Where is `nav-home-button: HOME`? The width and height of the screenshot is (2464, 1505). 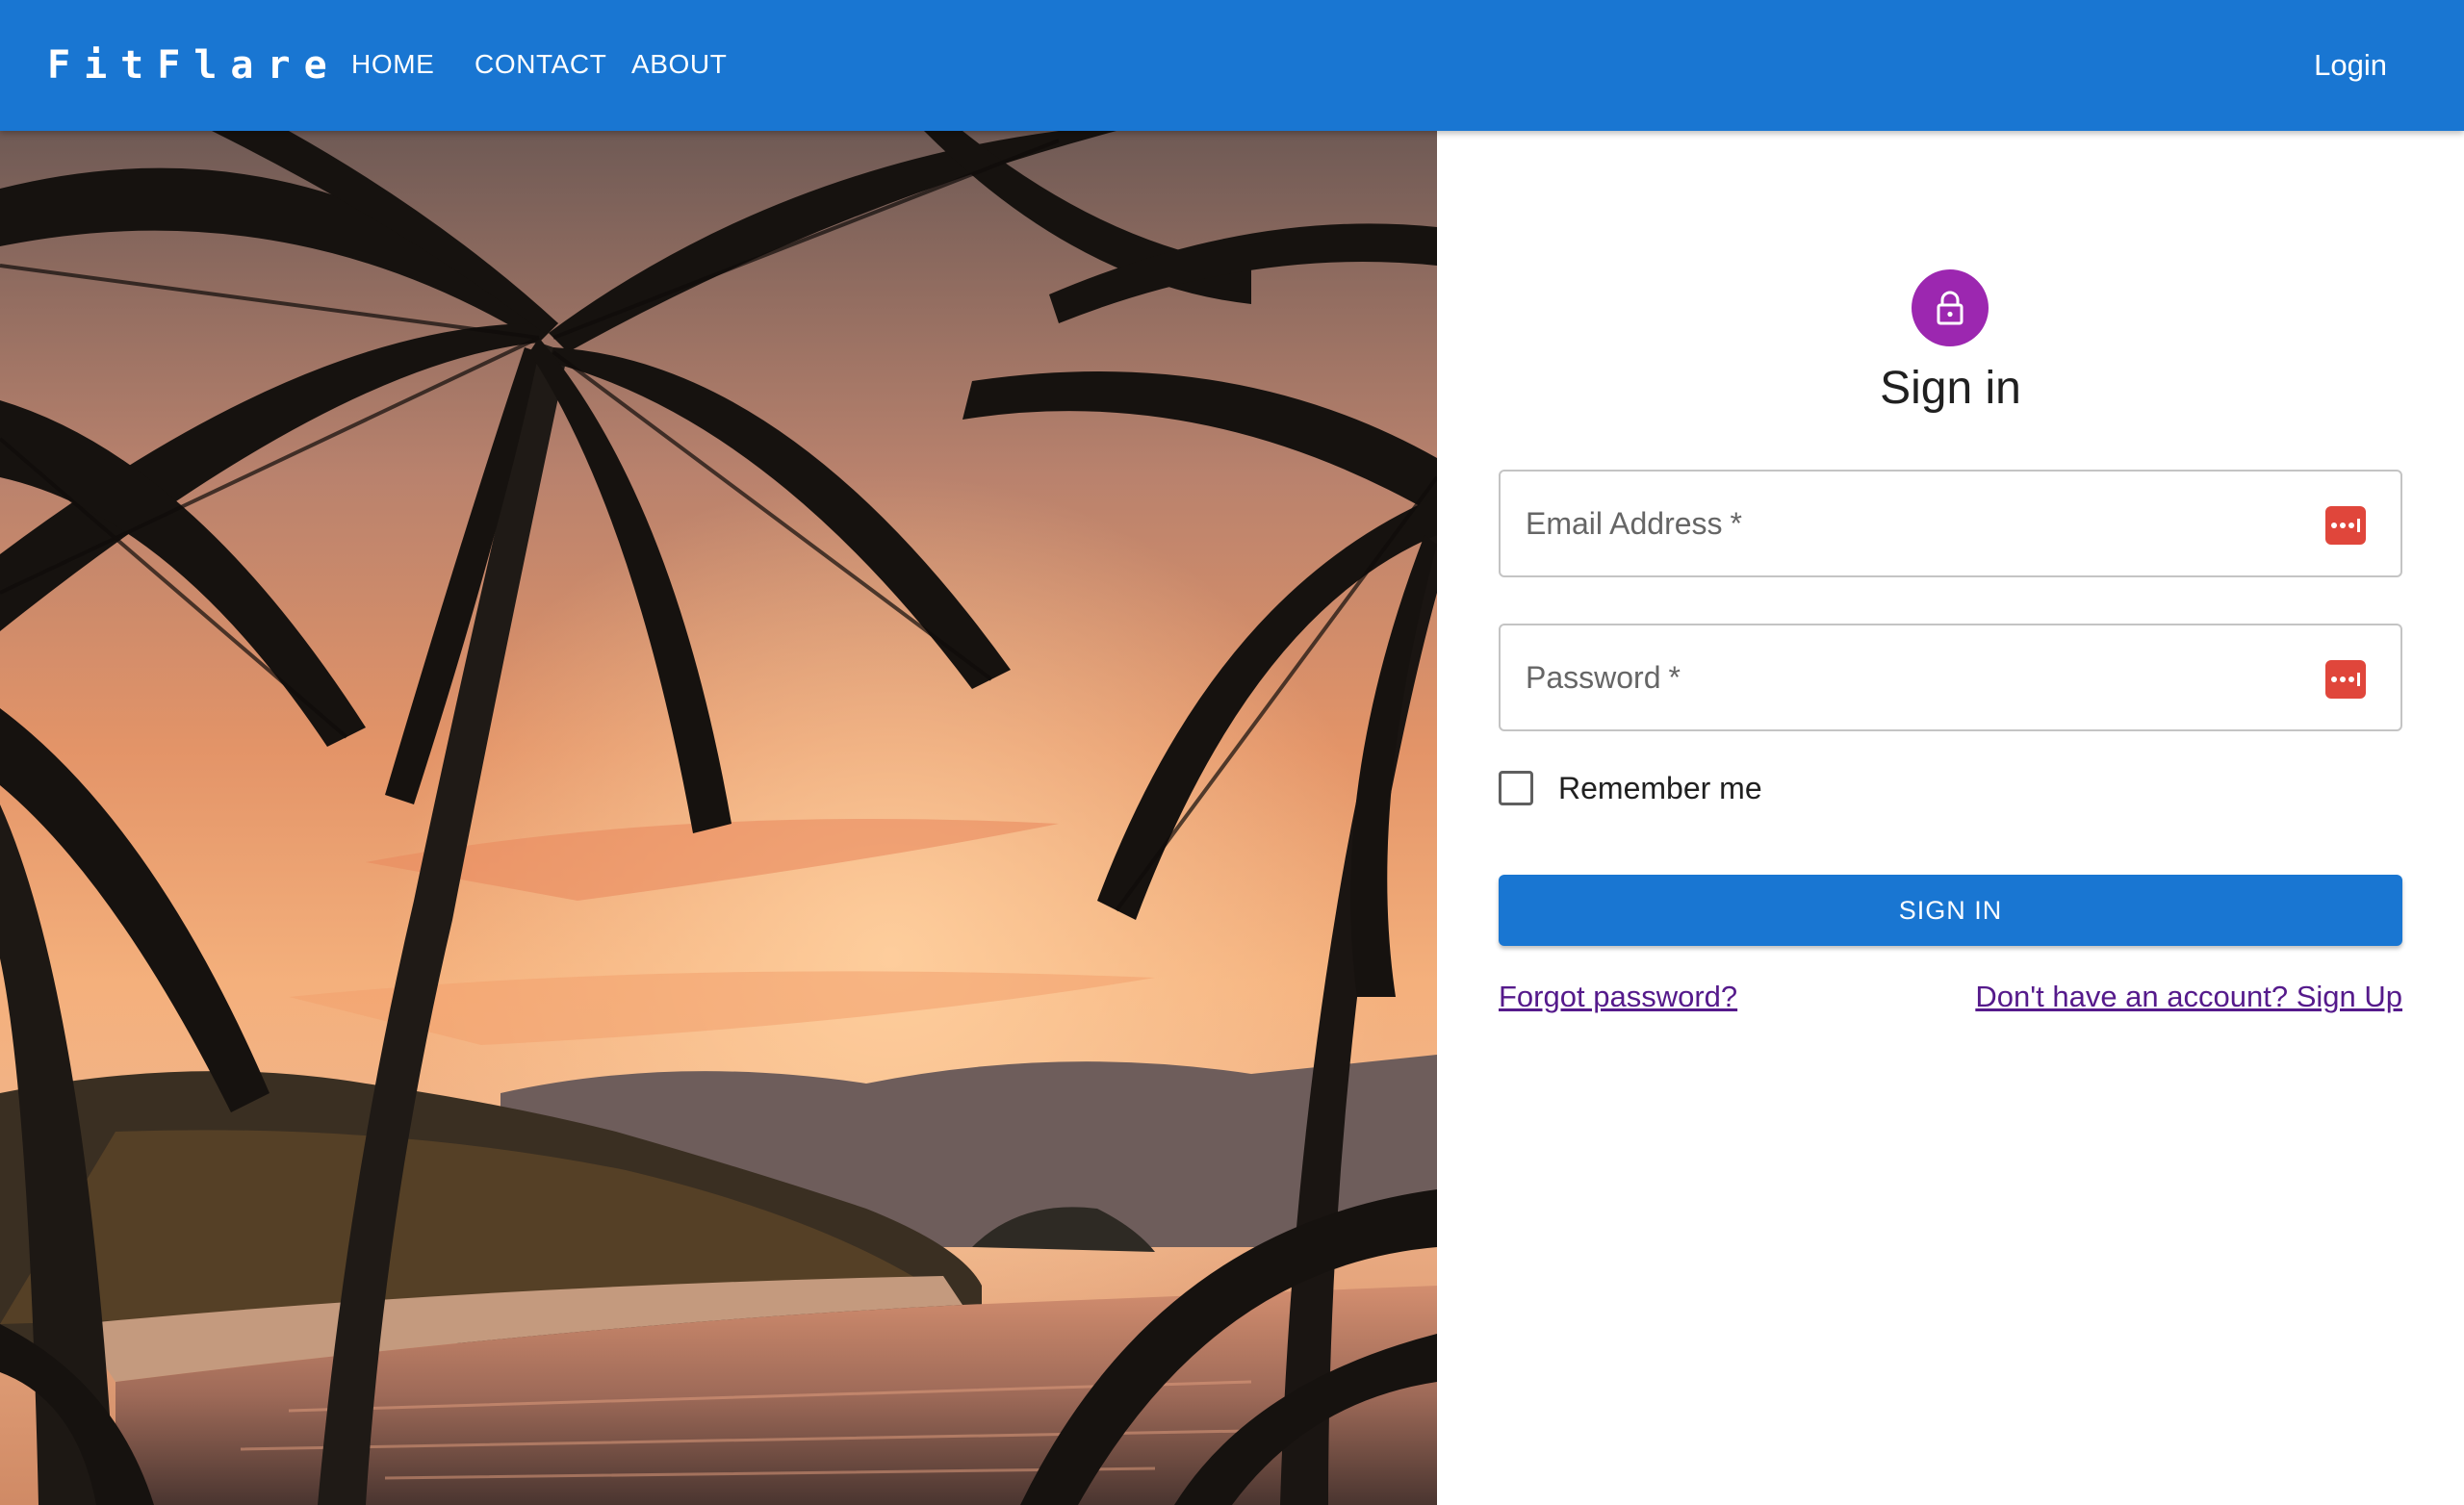
nav-home-button: HOME is located at coordinates (392, 65).